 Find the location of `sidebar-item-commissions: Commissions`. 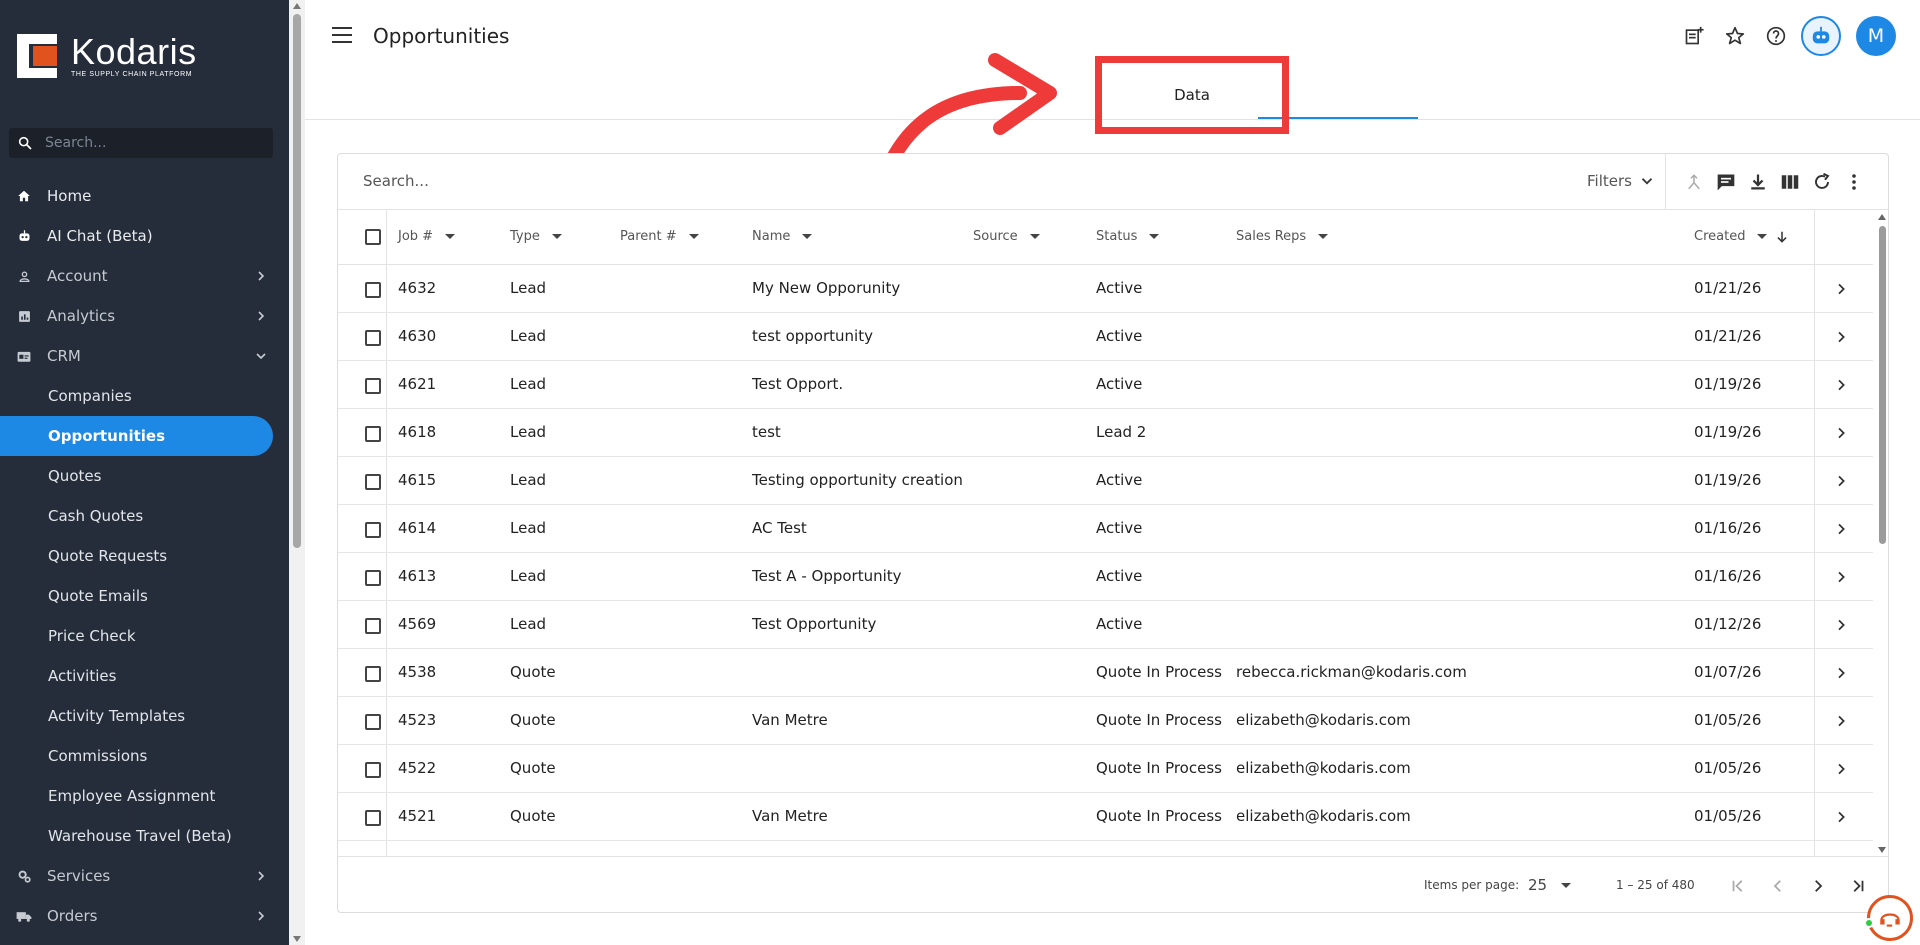

sidebar-item-commissions: Commissions is located at coordinates (144, 756).